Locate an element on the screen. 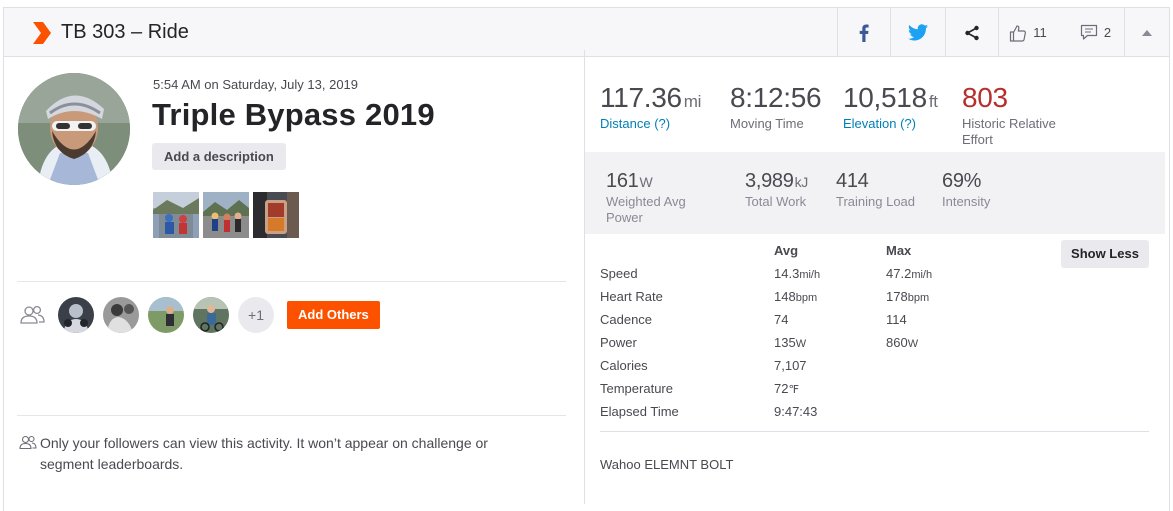  stat-relative-effort: 803 Historic Relative Effort is located at coordinates (1009, 115).